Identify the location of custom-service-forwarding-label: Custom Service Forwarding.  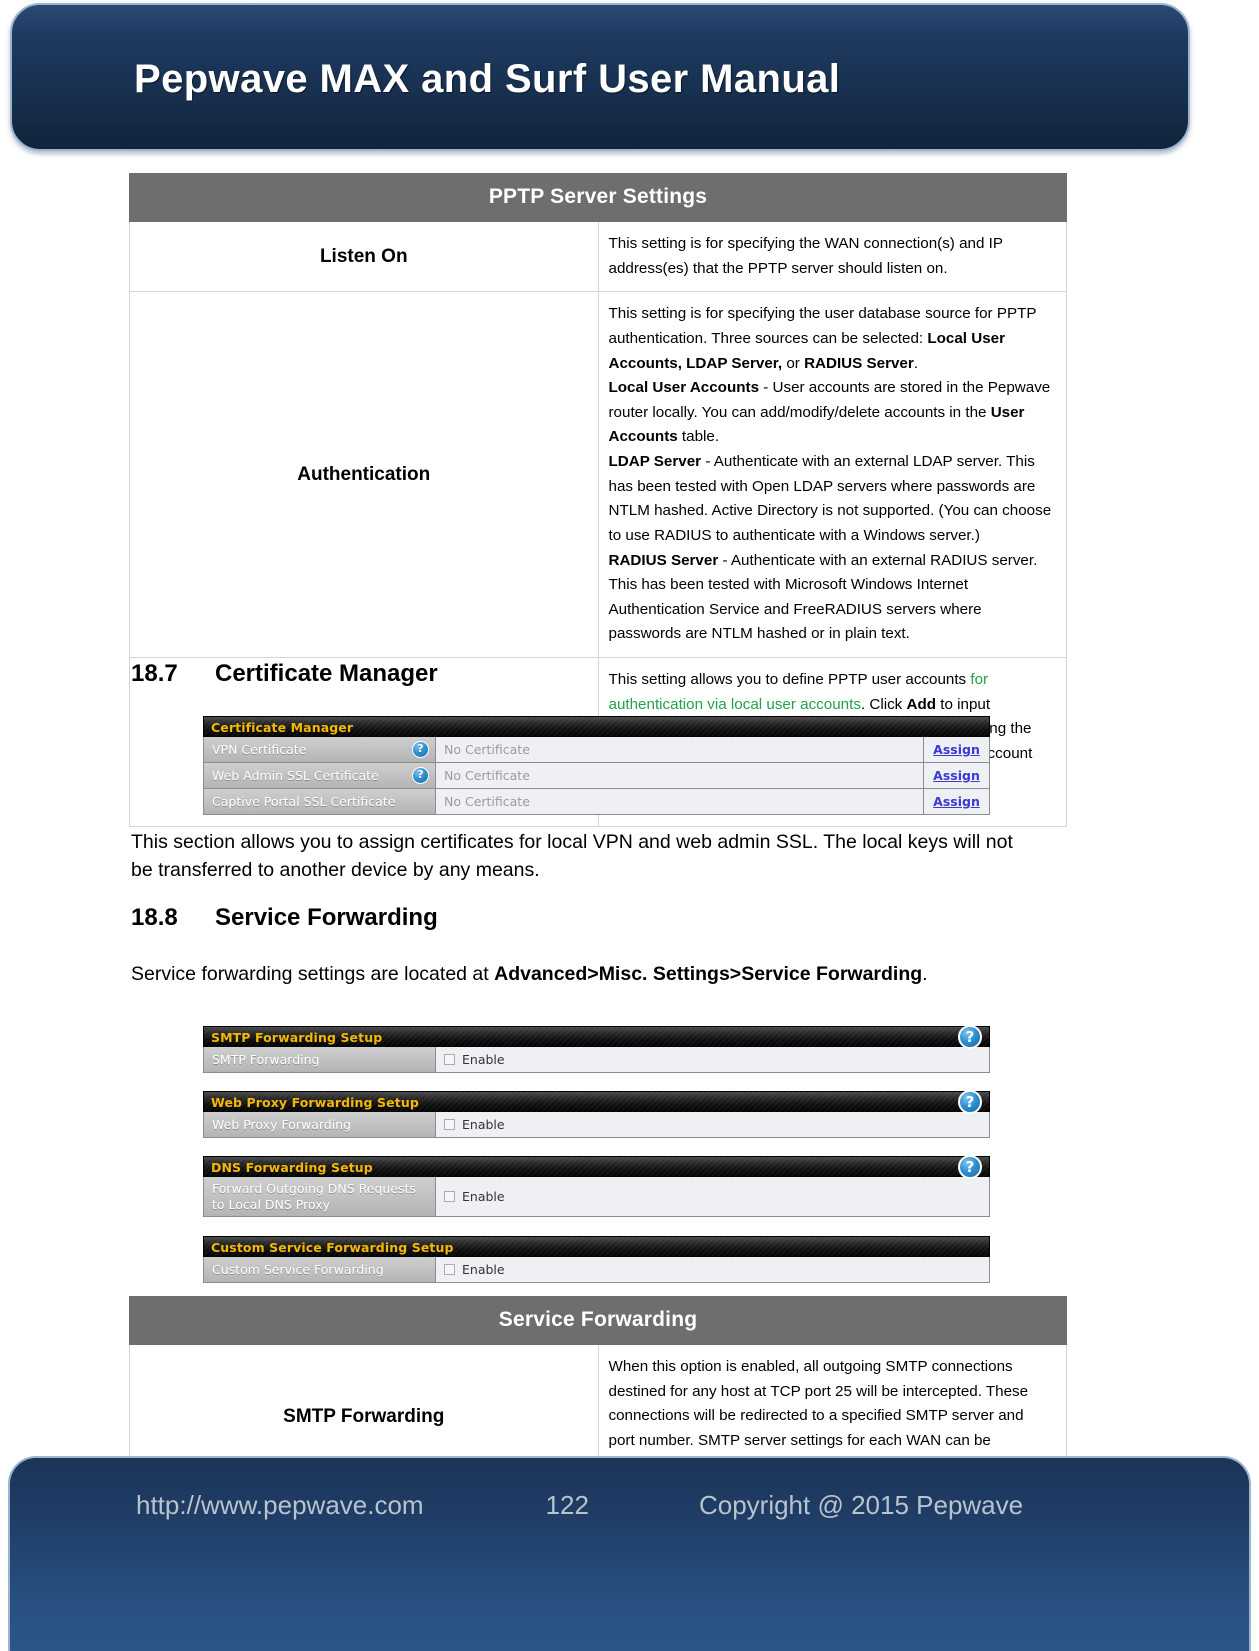
(320, 1269).